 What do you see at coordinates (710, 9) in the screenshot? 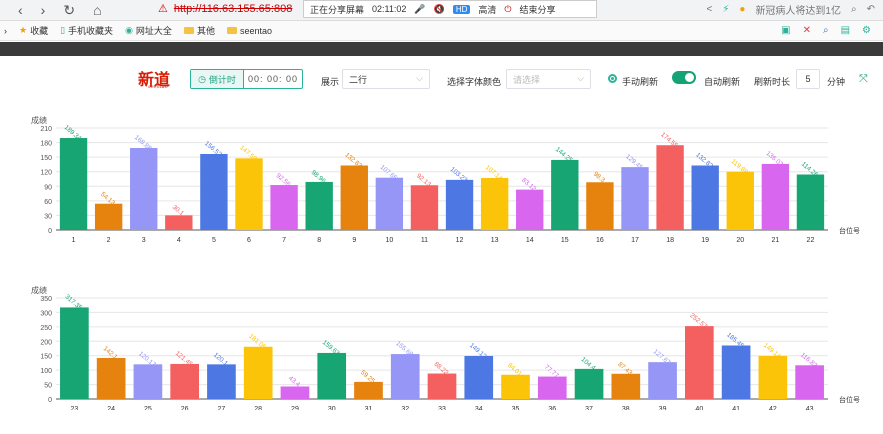
I see `share-icon: <` at bounding box center [710, 9].